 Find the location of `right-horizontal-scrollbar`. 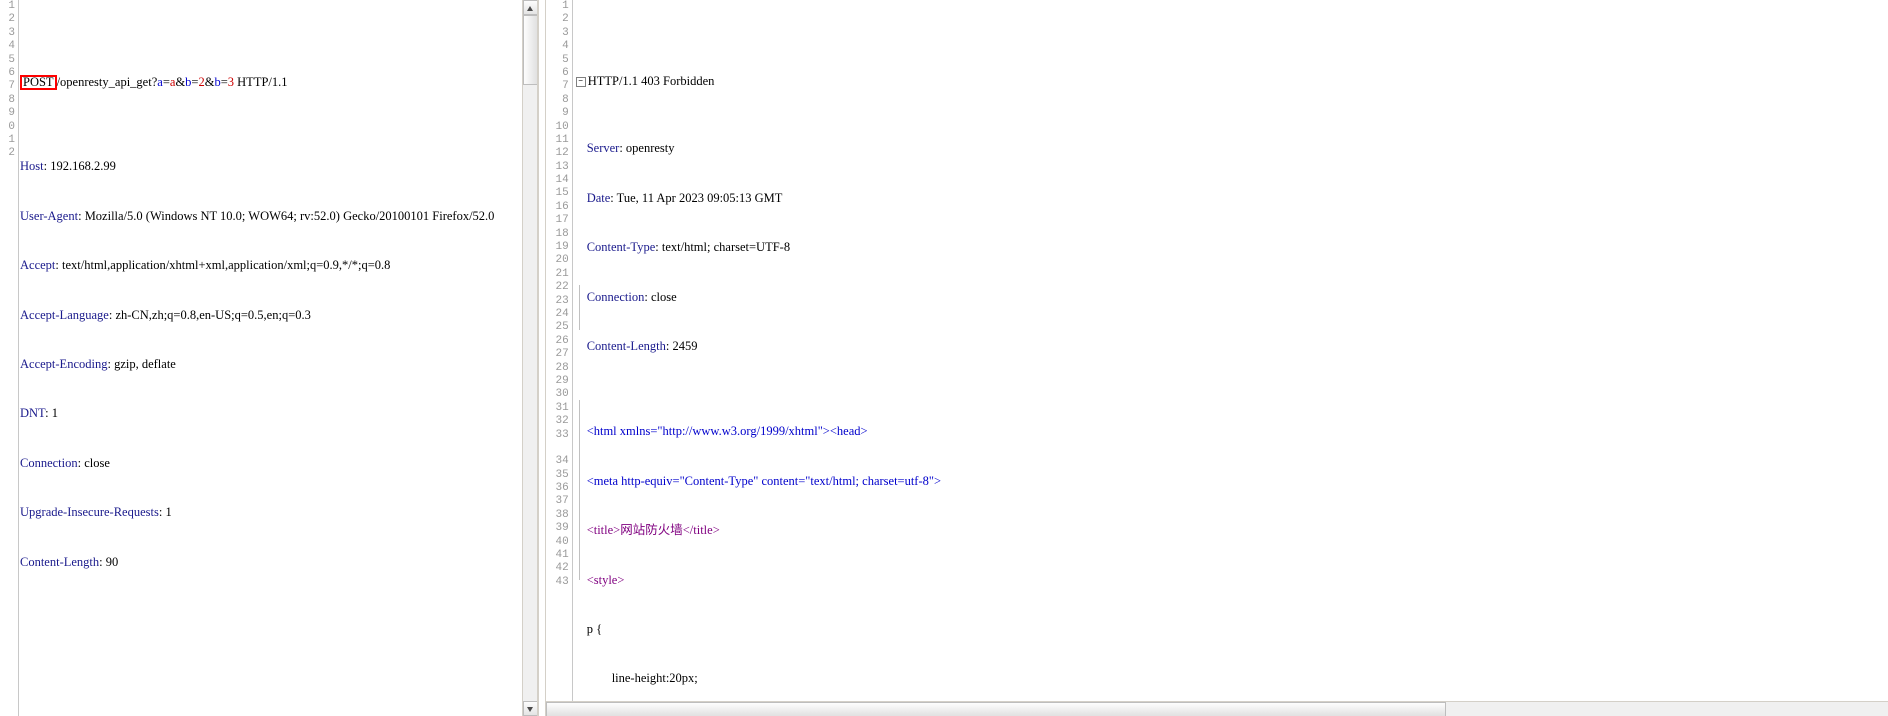

right-horizontal-scrollbar is located at coordinates (1216, 708).